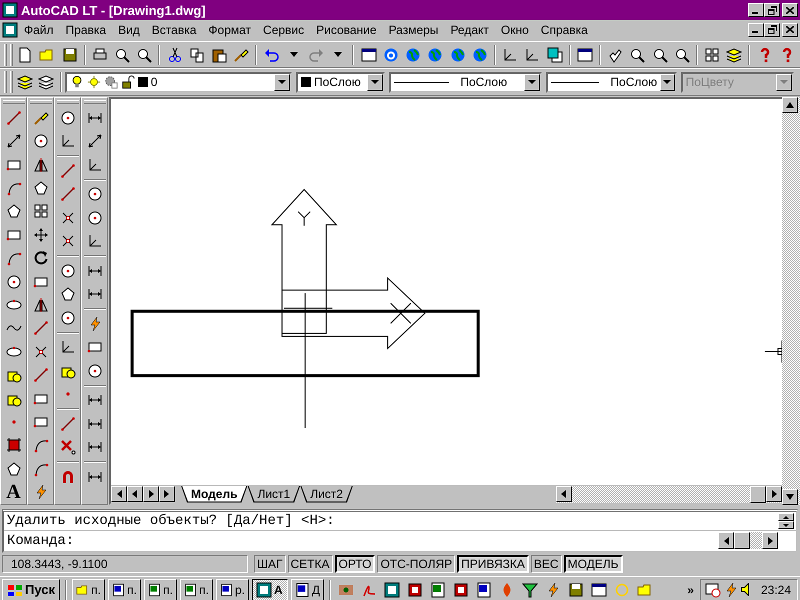 The width and height of the screenshot is (800, 600). Describe the element at coordinates (41, 540) in the screenshot. I see `command-prompt: Команда:` at that location.